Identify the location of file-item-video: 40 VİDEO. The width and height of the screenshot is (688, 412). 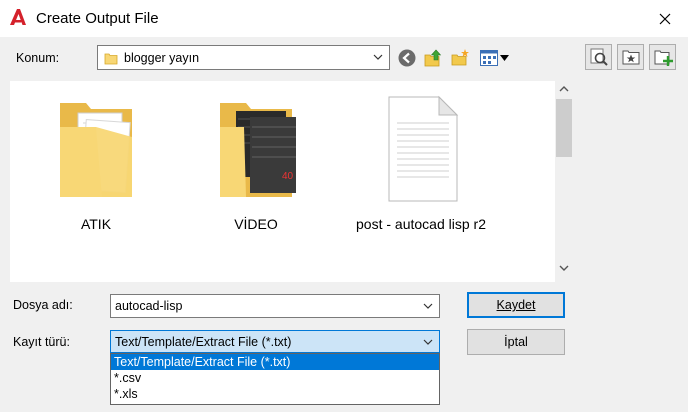
(256, 164).